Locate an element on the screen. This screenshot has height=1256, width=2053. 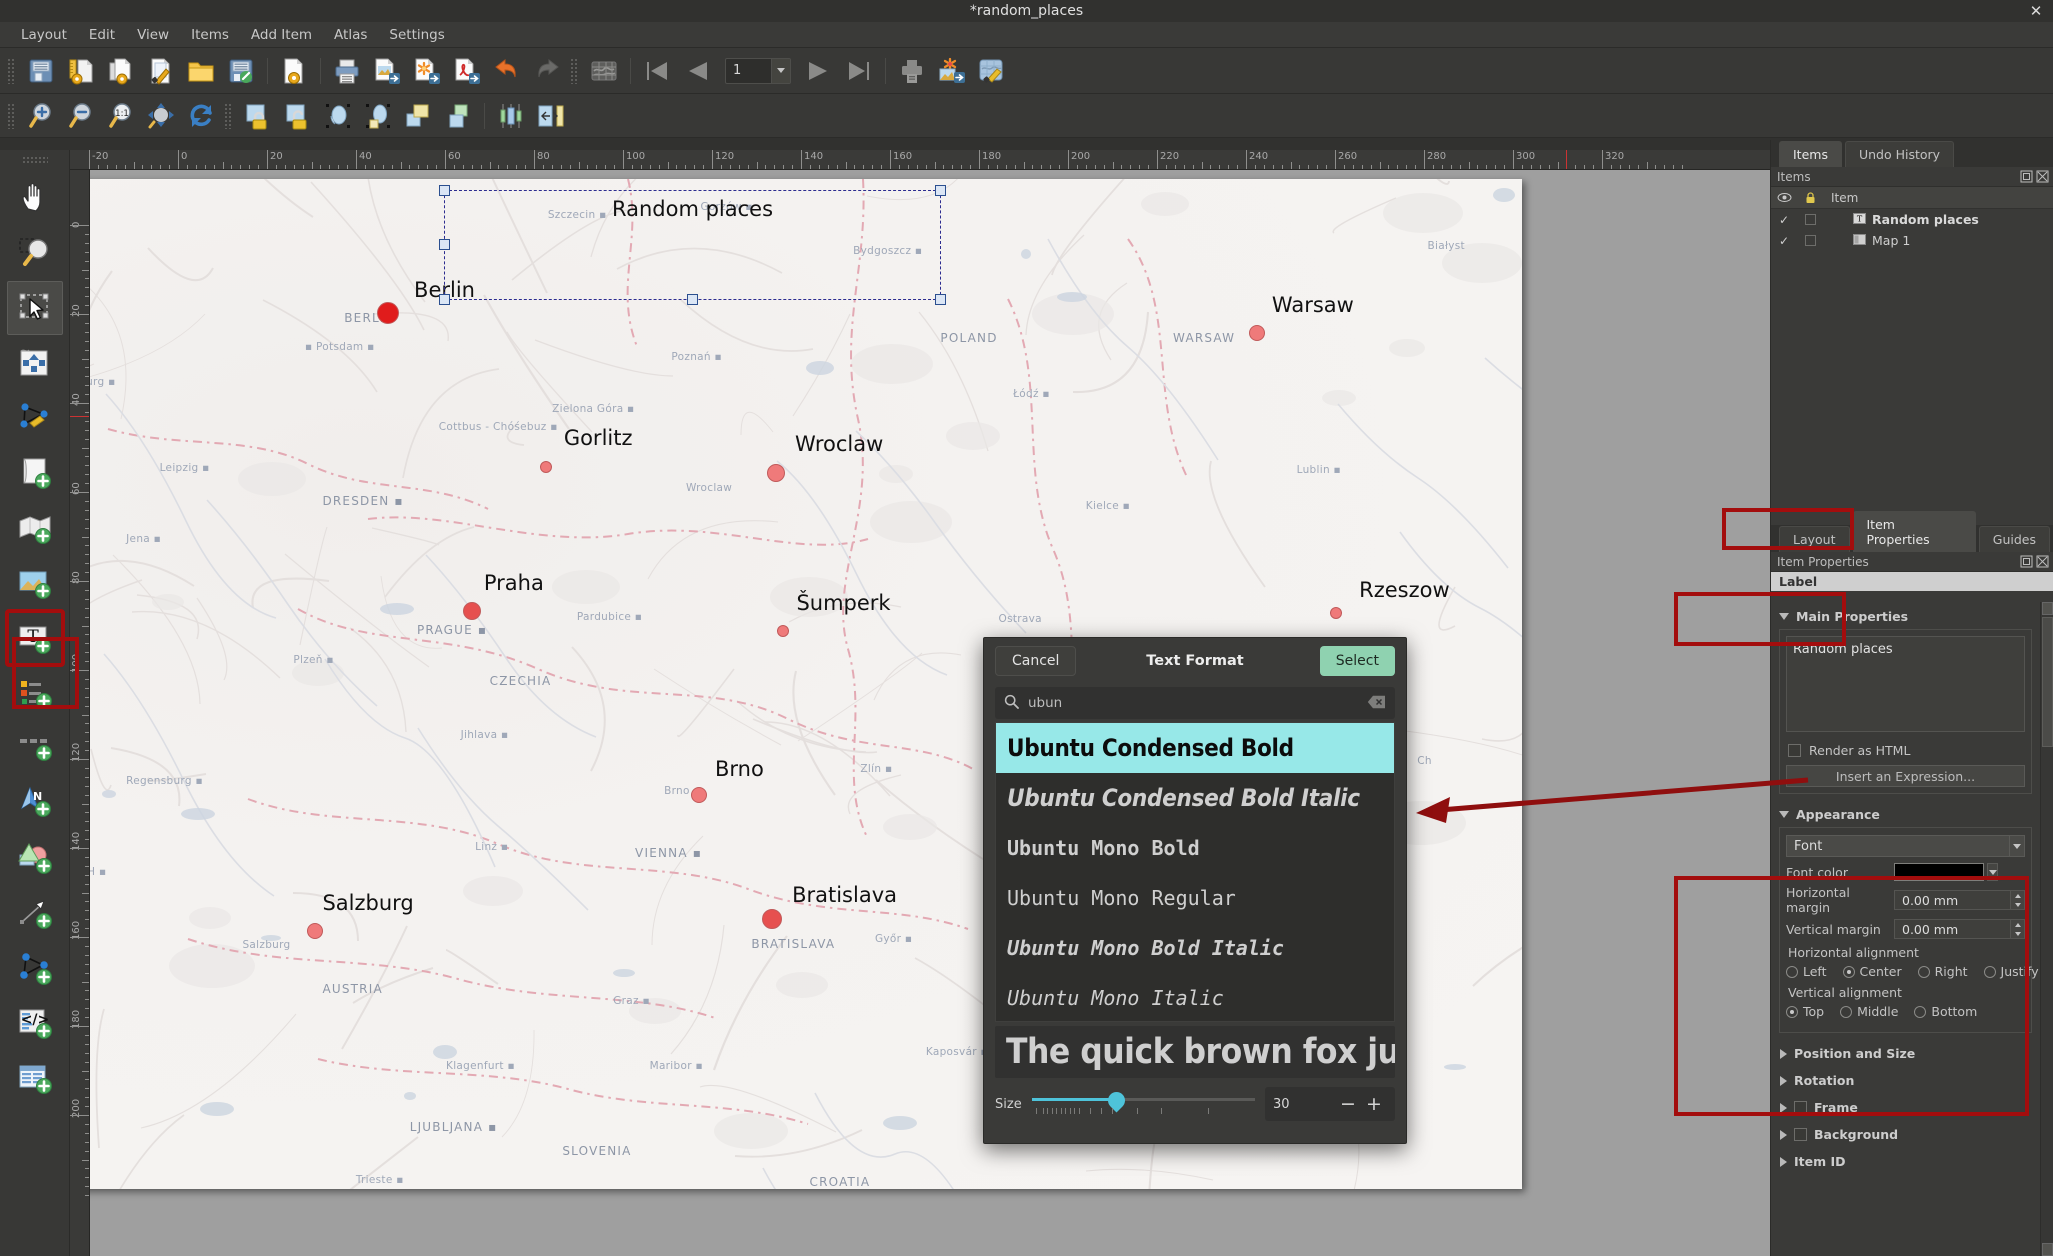
add-label-tool: T is located at coordinates (34, 638).